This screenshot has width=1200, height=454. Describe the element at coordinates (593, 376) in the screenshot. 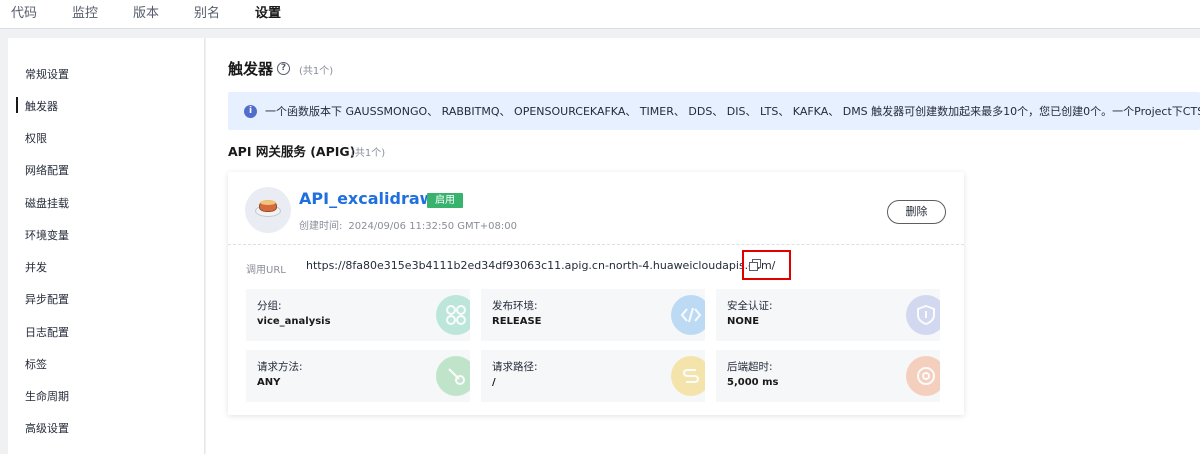

I see `field-path: 请求路径: /` at that location.